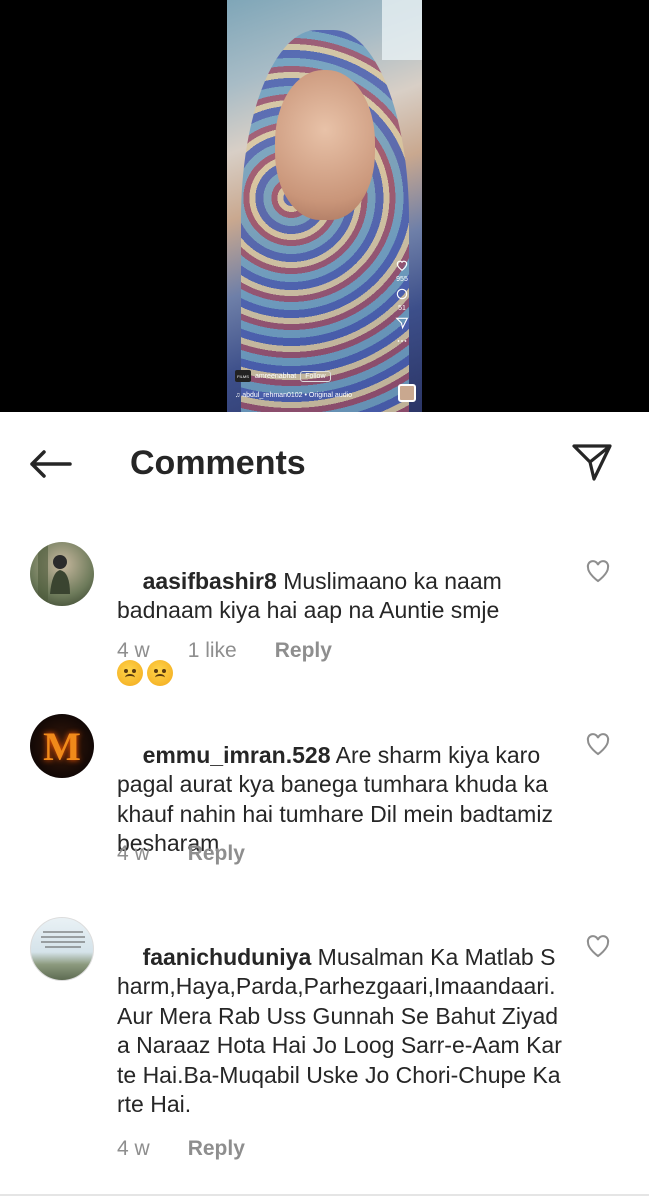 The width and height of the screenshot is (649, 1200). I want to click on share-button, so click(592, 462).